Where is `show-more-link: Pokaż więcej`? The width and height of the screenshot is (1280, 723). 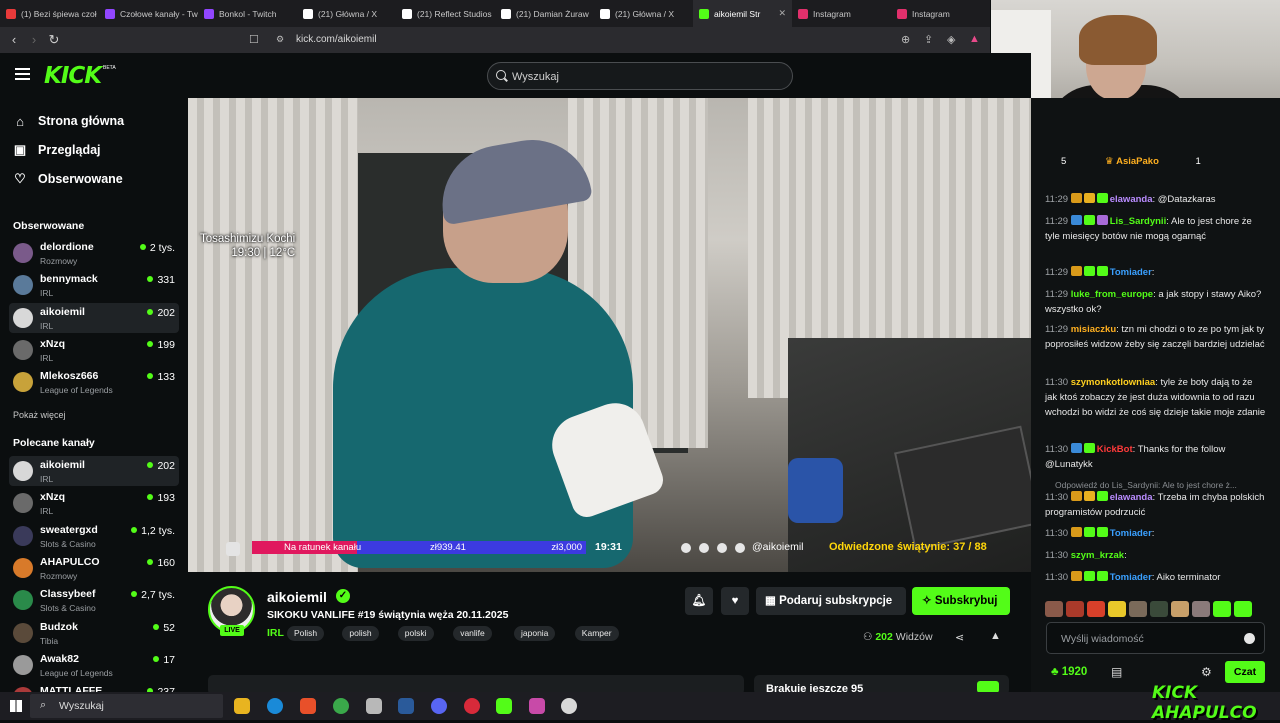
show-more-link: Pokaż więcej is located at coordinates (39, 415).